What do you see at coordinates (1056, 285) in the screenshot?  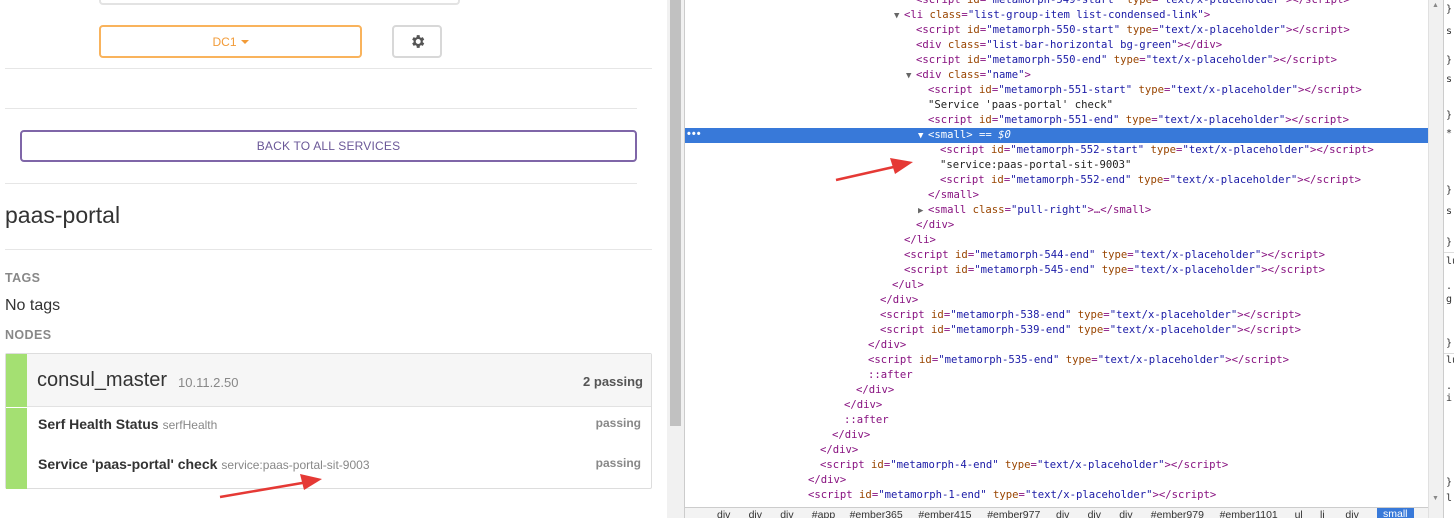 I see `dom-node-row: </ul>` at bounding box center [1056, 285].